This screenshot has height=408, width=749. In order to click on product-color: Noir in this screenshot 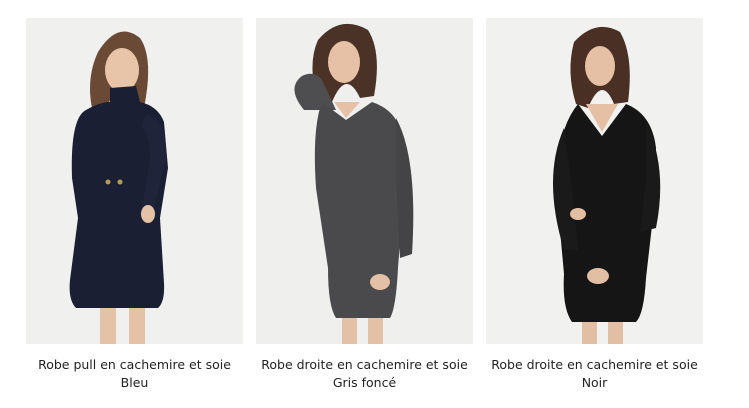, I will do `click(594, 382)`.